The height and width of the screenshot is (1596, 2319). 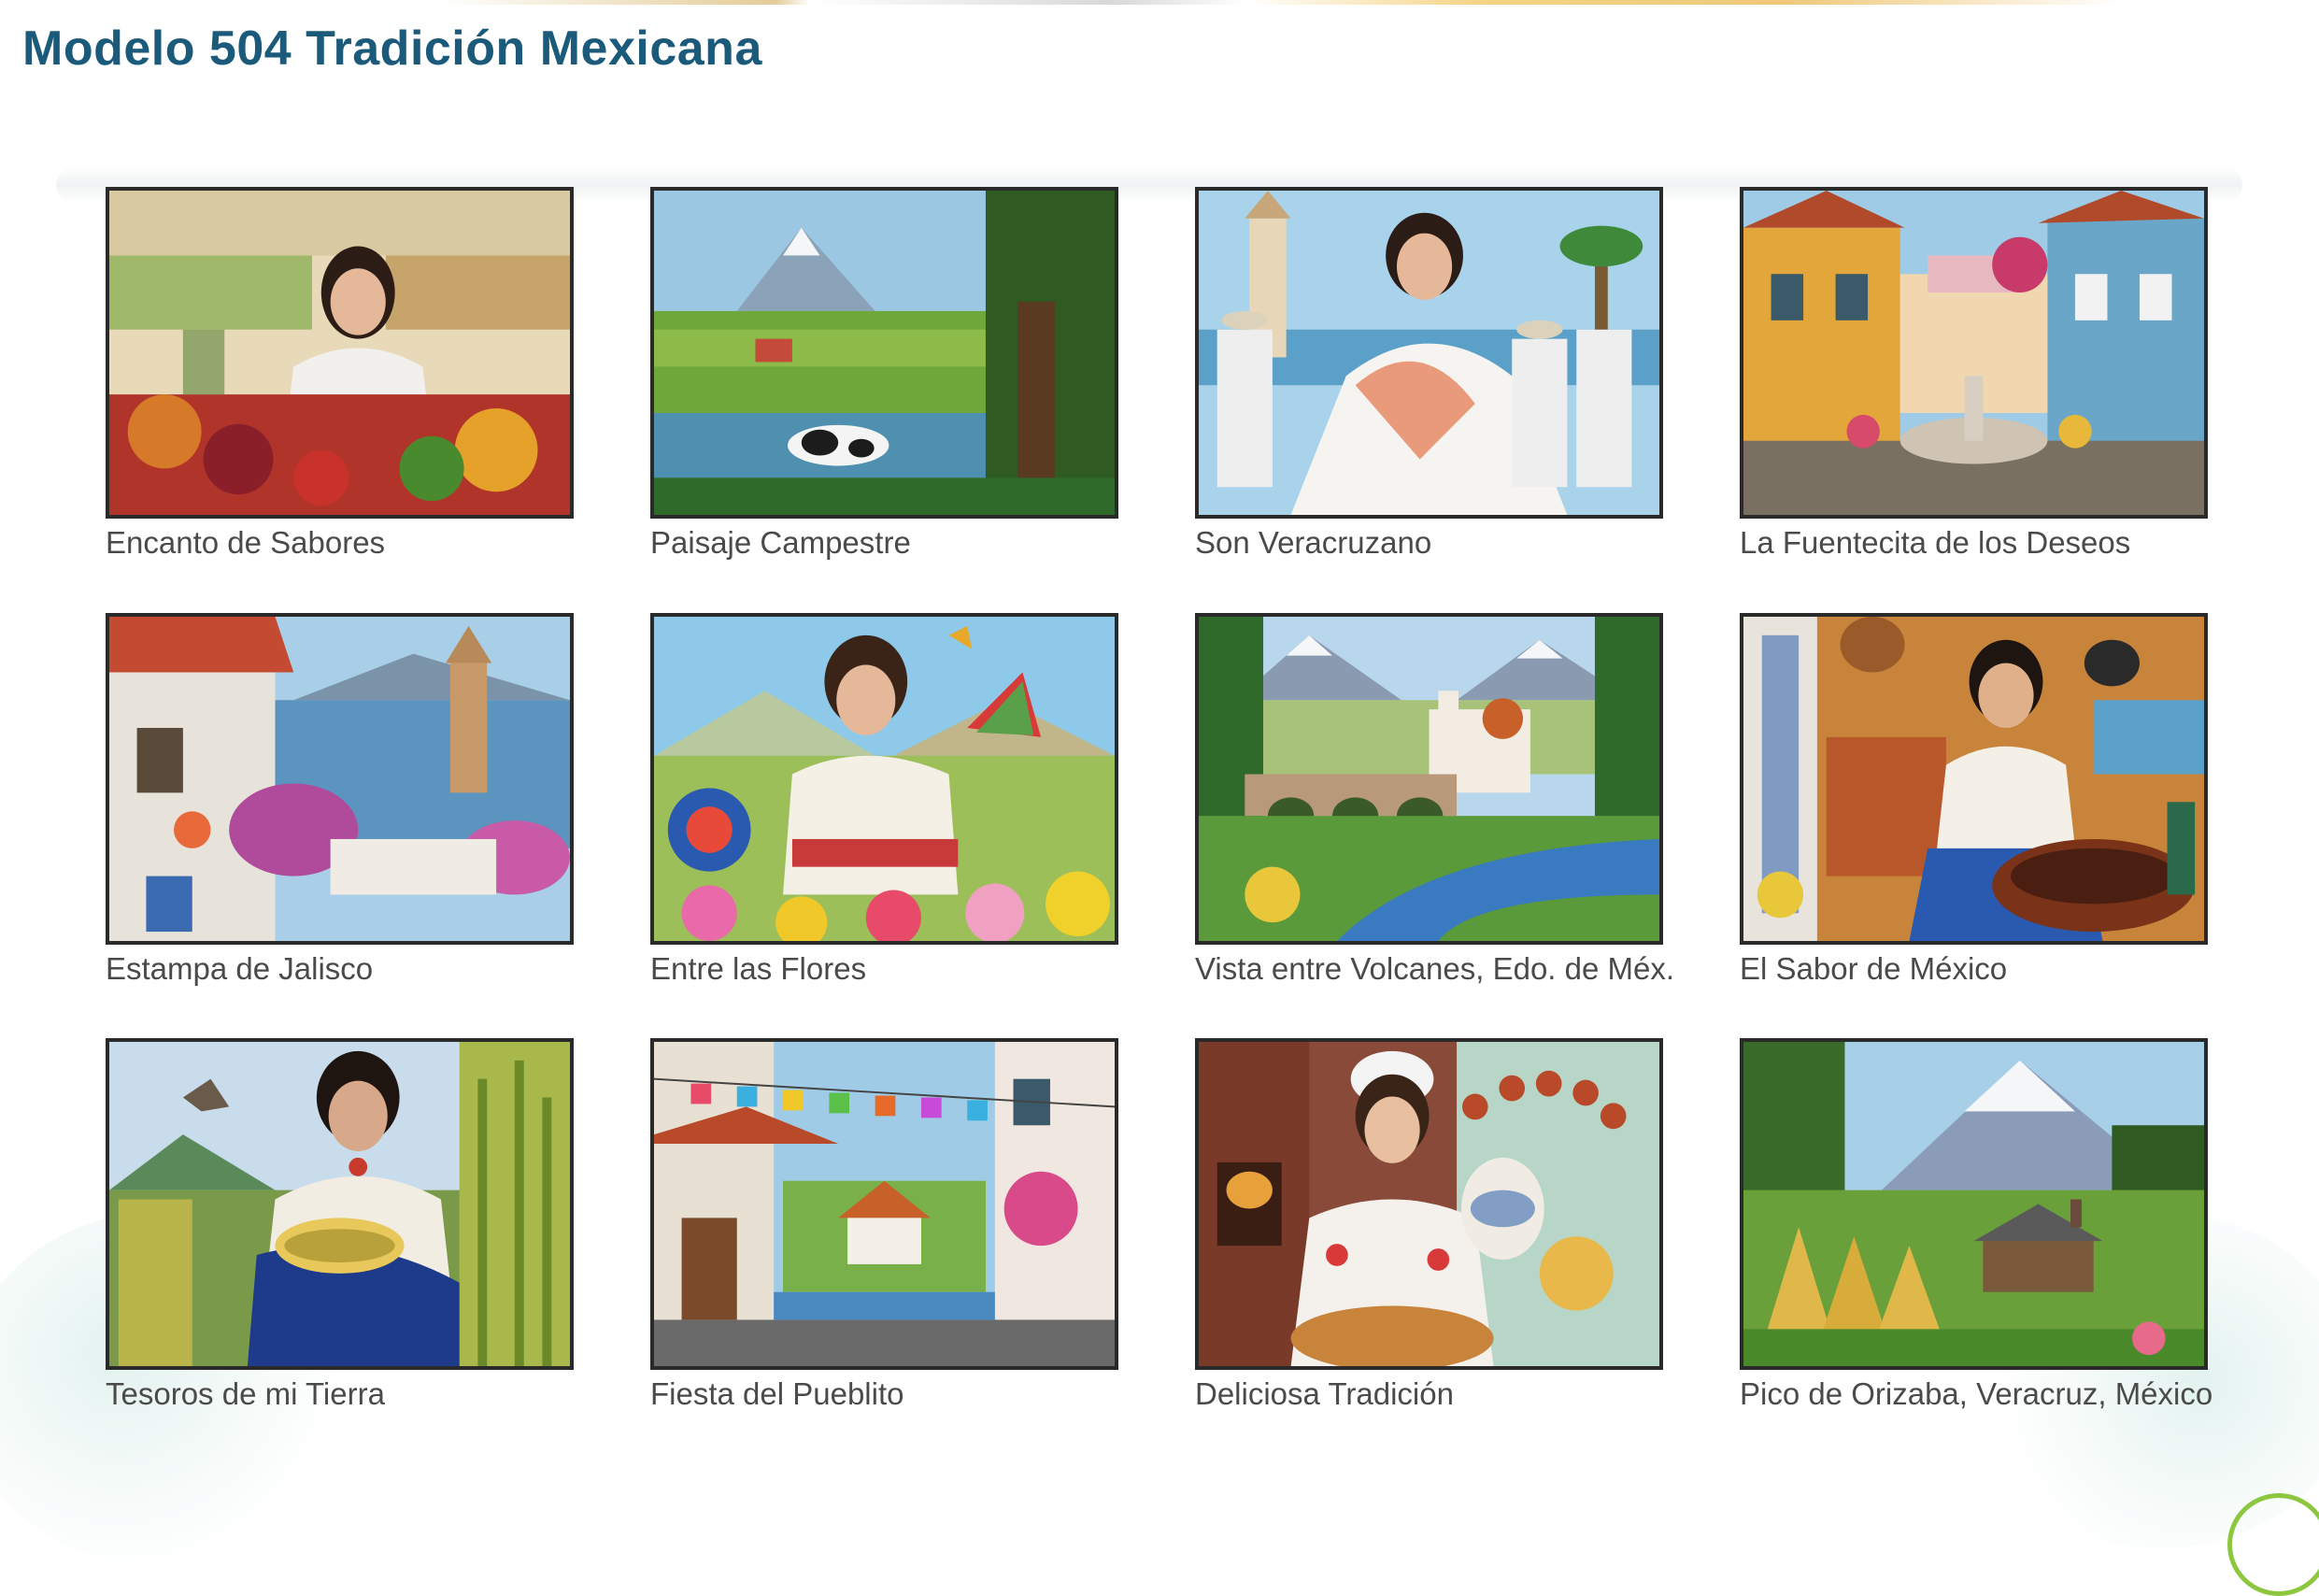 I want to click on top-decorative-strip, so click(x=1280, y=2).